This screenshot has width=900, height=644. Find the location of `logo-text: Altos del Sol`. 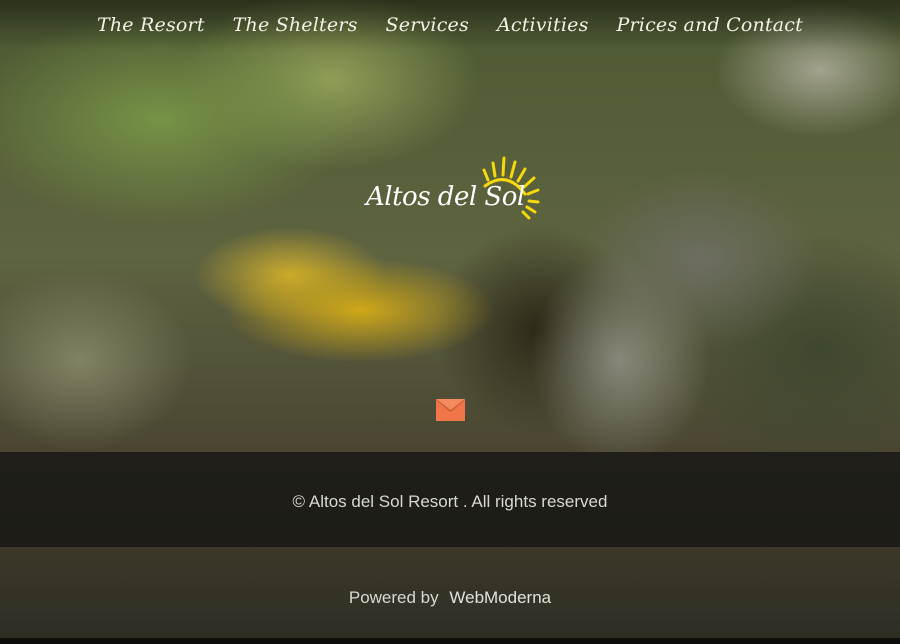

logo-text: Altos del Sol is located at coordinates (445, 197).